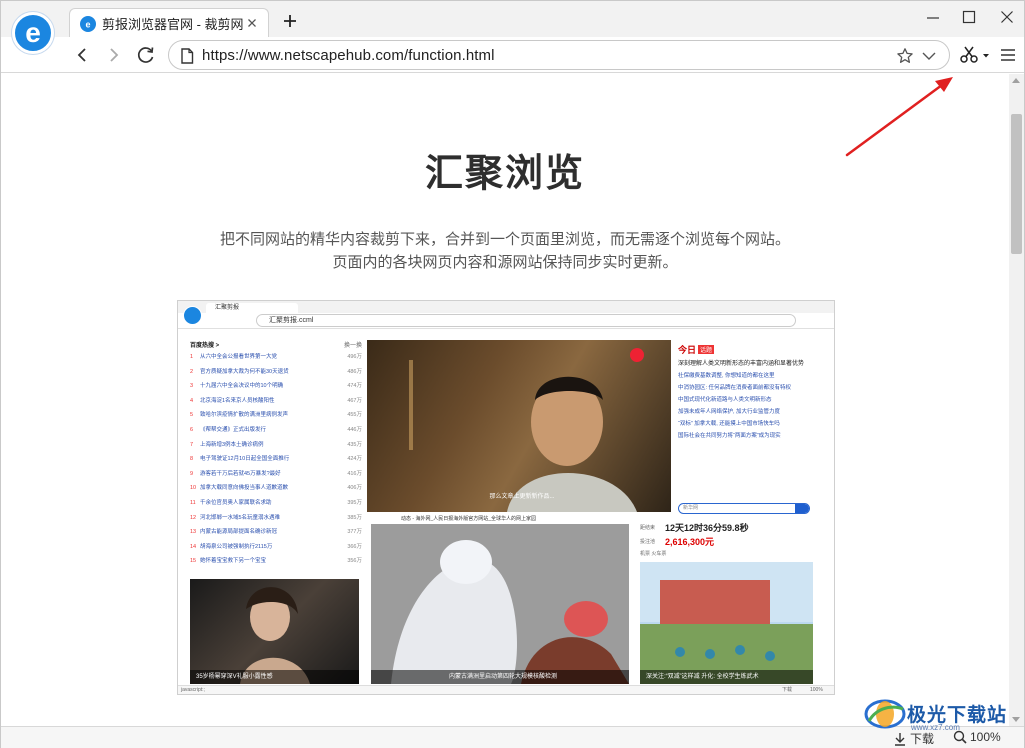 This screenshot has height=748, width=1025. What do you see at coordinates (787, 690) in the screenshot?
I see `preview-status-download: 下载` at bounding box center [787, 690].